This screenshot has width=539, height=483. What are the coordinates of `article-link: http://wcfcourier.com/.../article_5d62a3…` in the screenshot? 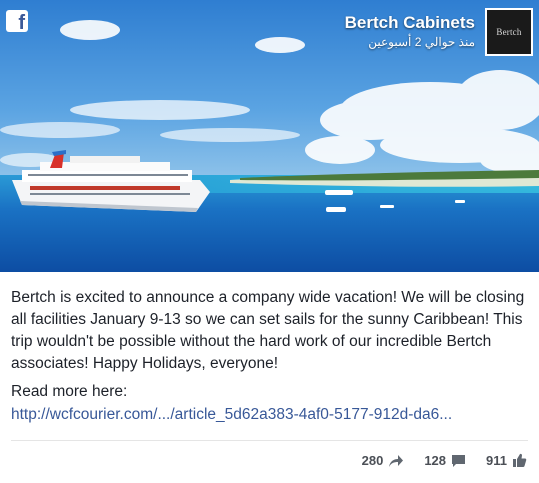 It's located at (231, 415).